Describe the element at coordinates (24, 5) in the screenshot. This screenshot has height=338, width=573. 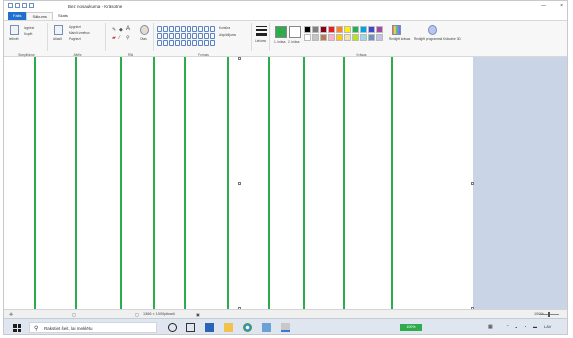
I see `undo-icon` at that location.